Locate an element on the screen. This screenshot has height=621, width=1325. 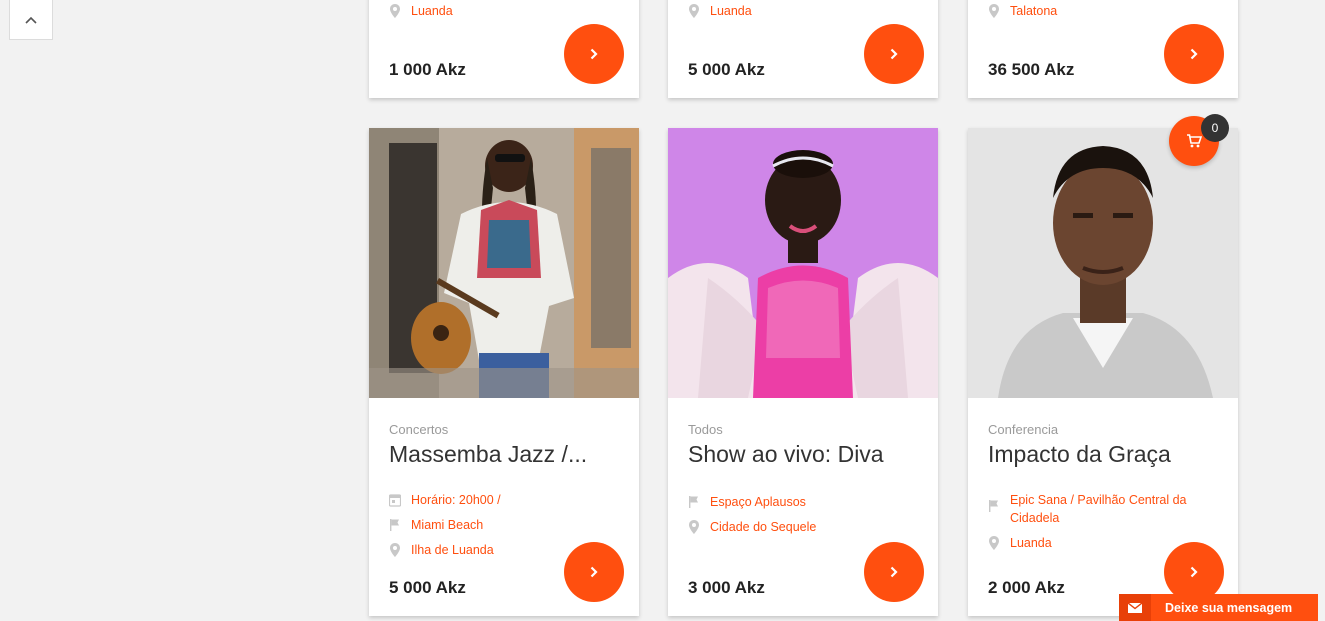
event-category: Todos is located at coordinates (705, 429).